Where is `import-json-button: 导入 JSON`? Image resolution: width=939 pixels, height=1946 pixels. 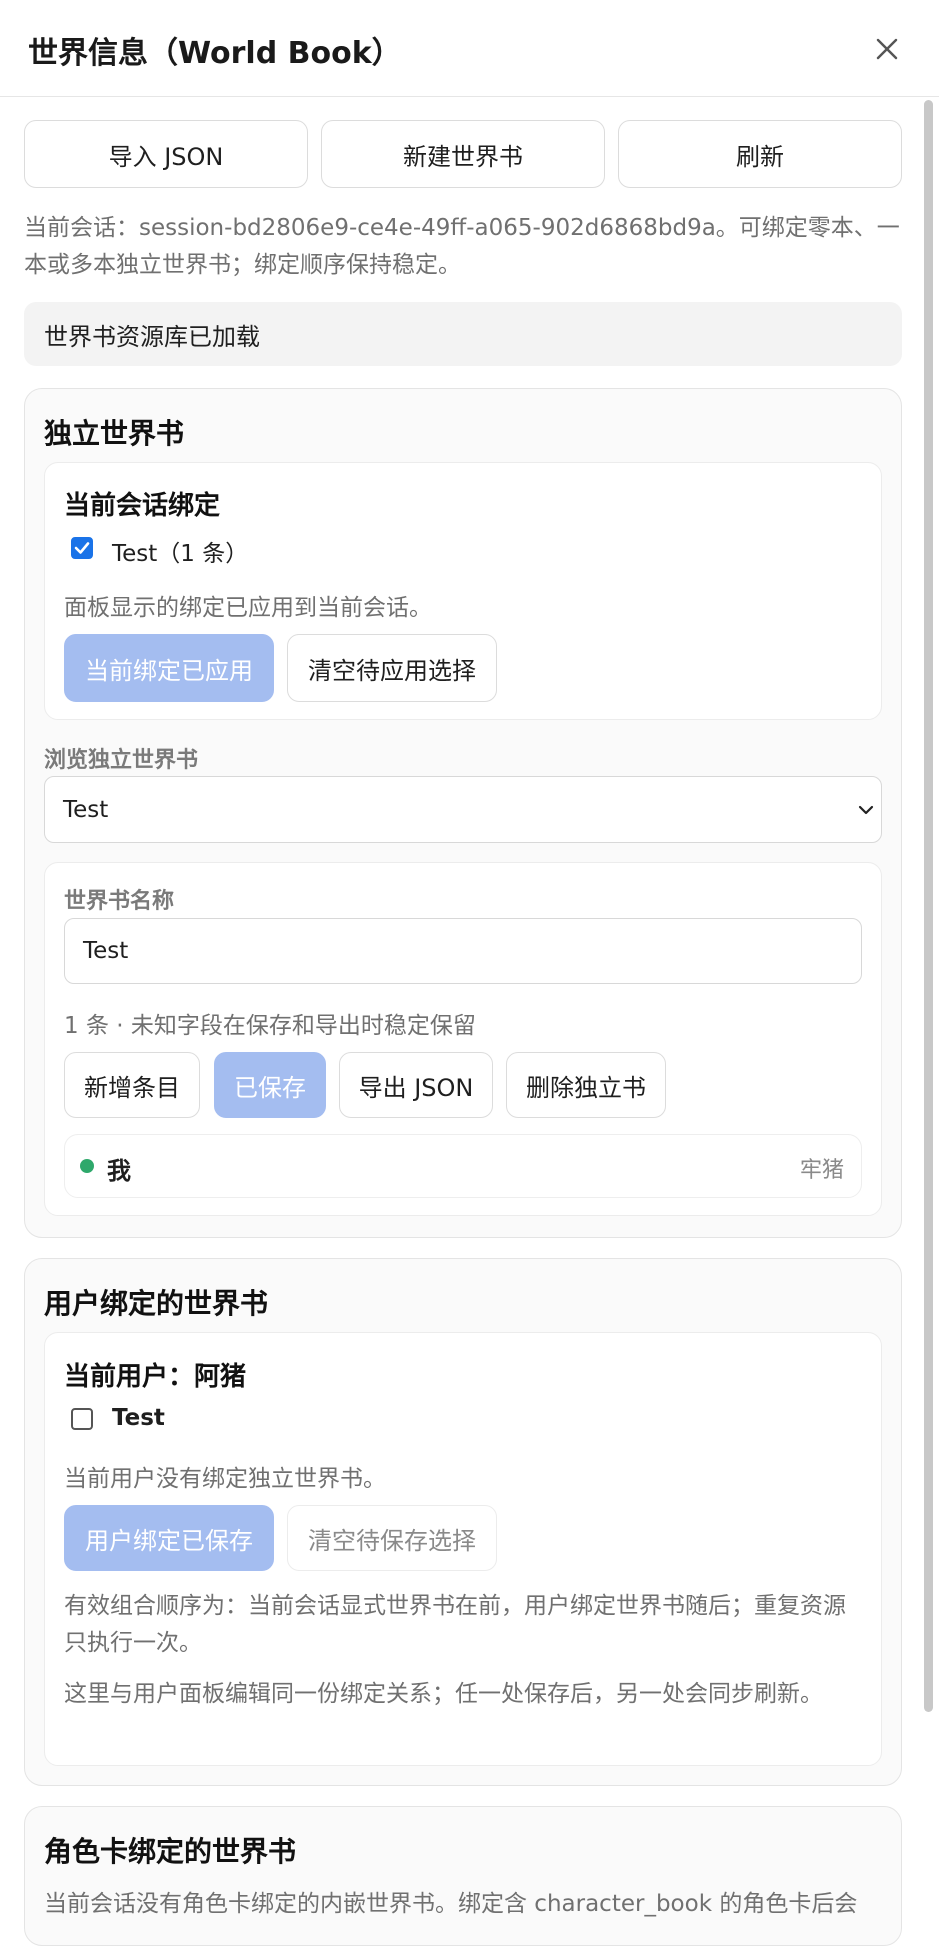 import-json-button: 导入 JSON is located at coordinates (166, 154).